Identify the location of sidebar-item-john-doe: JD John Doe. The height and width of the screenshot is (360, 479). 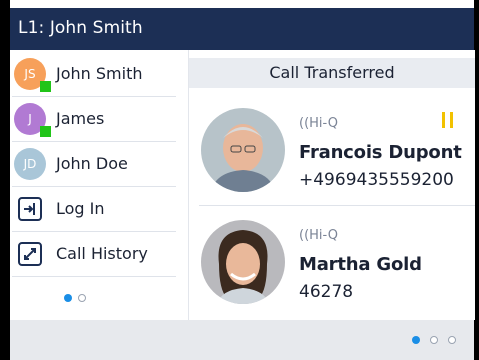
(94, 164).